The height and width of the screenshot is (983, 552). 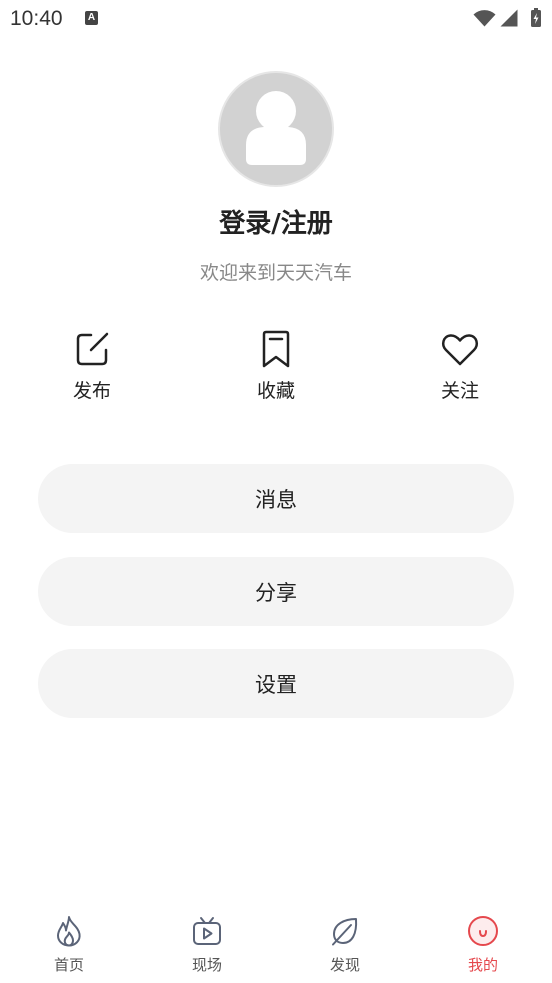 I want to click on nav-item-mine: 我的, so click(x=483, y=946).